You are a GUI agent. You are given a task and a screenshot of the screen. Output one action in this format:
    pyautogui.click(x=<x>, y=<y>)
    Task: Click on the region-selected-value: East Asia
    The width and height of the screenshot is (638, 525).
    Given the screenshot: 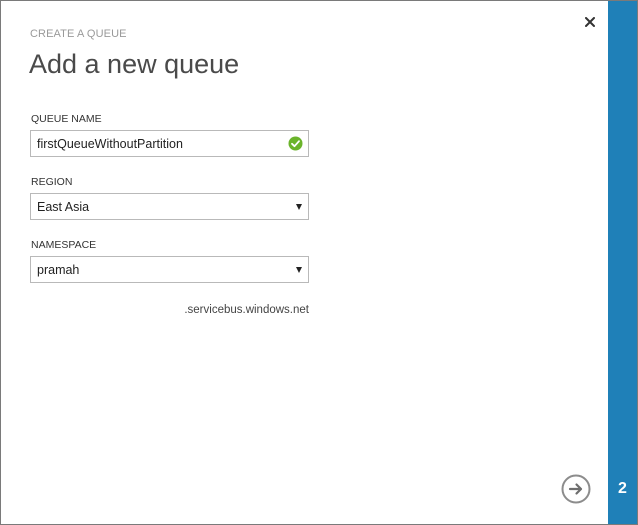 What is the action you would take?
    pyautogui.click(x=63, y=207)
    